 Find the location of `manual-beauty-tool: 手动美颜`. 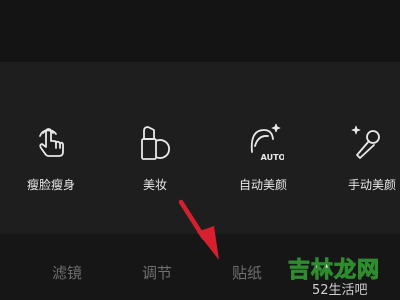

manual-beauty-tool: 手动美颜 is located at coordinates (365, 162).